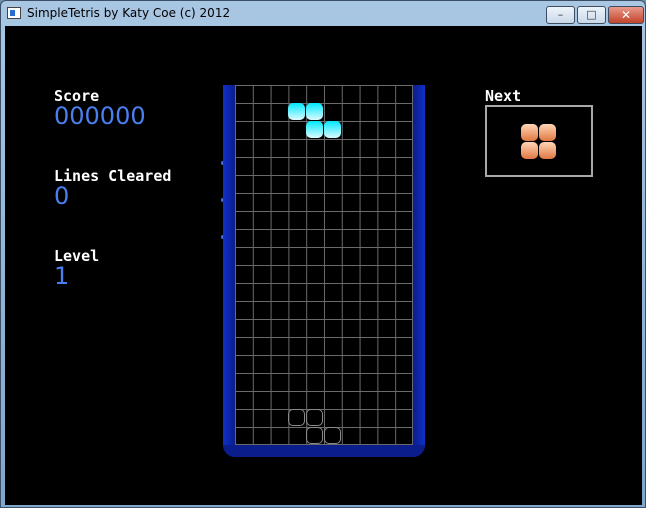 Image resolution: width=646 pixels, height=508 pixels. Describe the element at coordinates (62, 196) in the screenshot. I see `lines-cleared-value: 0` at that location.